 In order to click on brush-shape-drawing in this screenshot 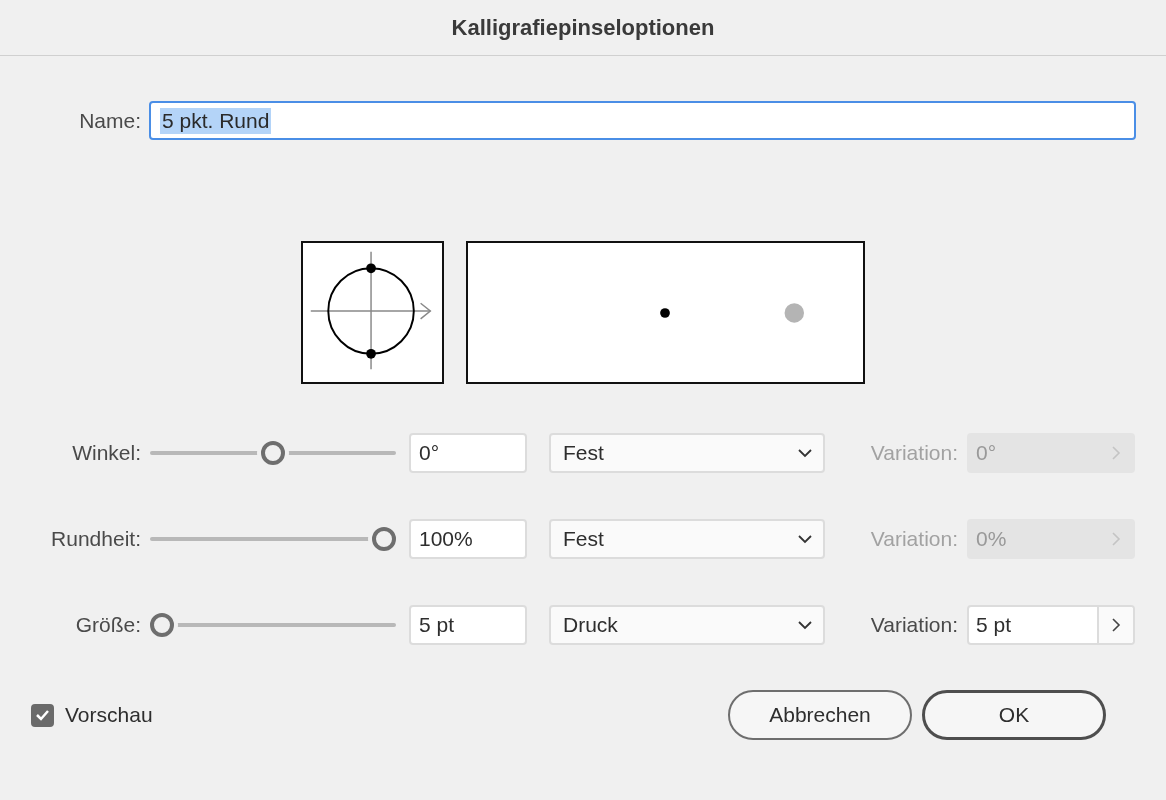, I will do `click(372, 312)`.